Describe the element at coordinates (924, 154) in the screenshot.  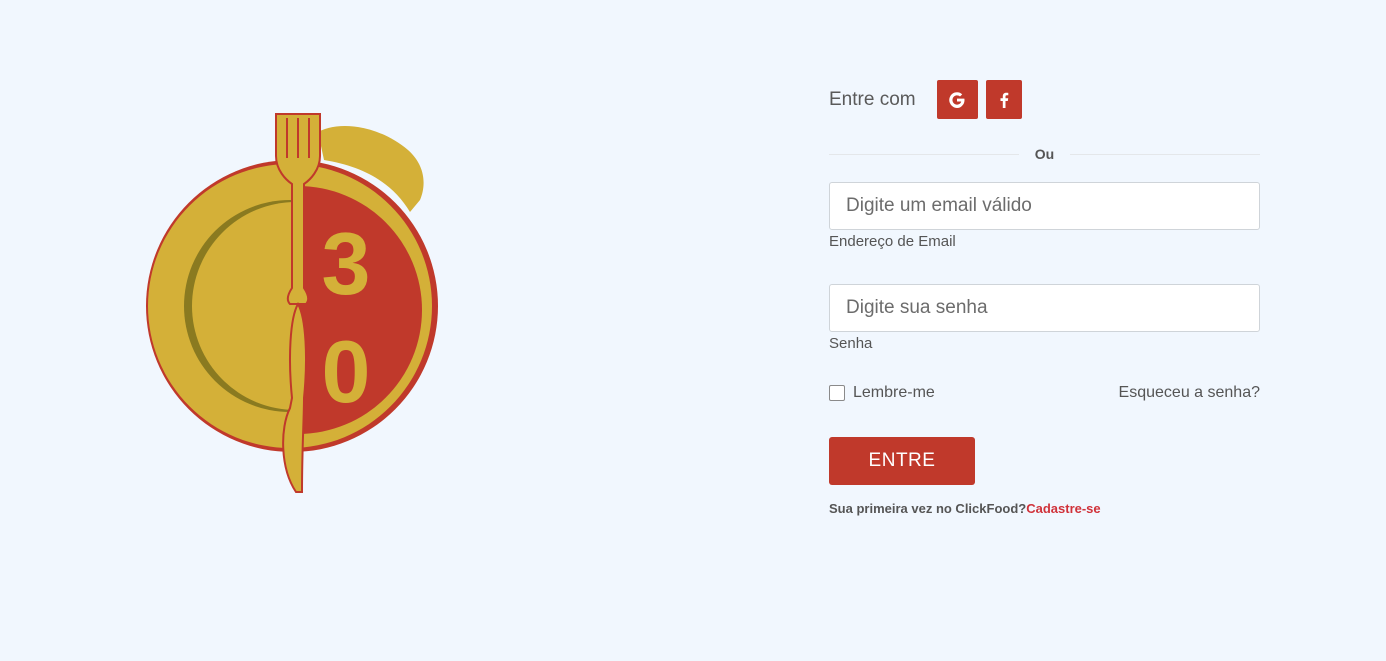
I see `divider-line-left` at that location.